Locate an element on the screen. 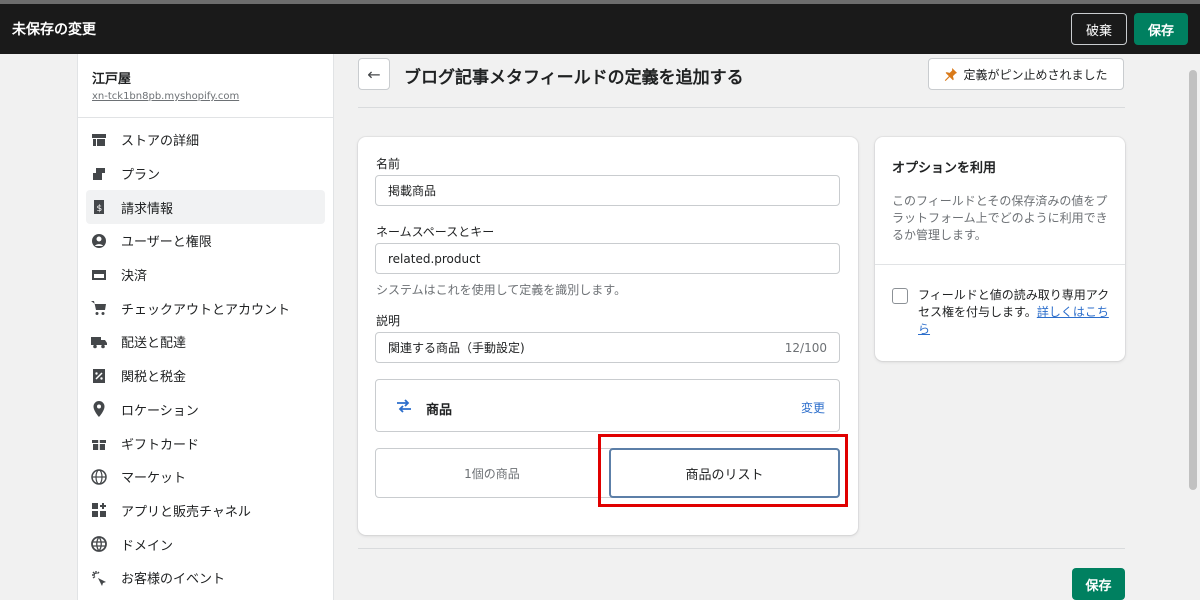  user-icon is located at coordinates (99, 241).